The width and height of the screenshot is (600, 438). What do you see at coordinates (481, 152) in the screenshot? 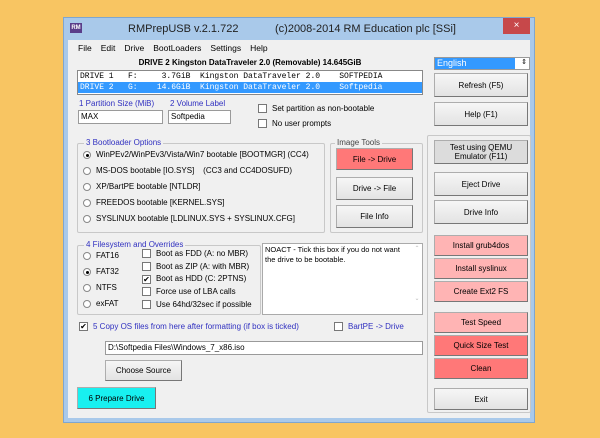
I see `qemu-button: Test using QEMU Emulator (F11)` at bounding box center [481, 152].